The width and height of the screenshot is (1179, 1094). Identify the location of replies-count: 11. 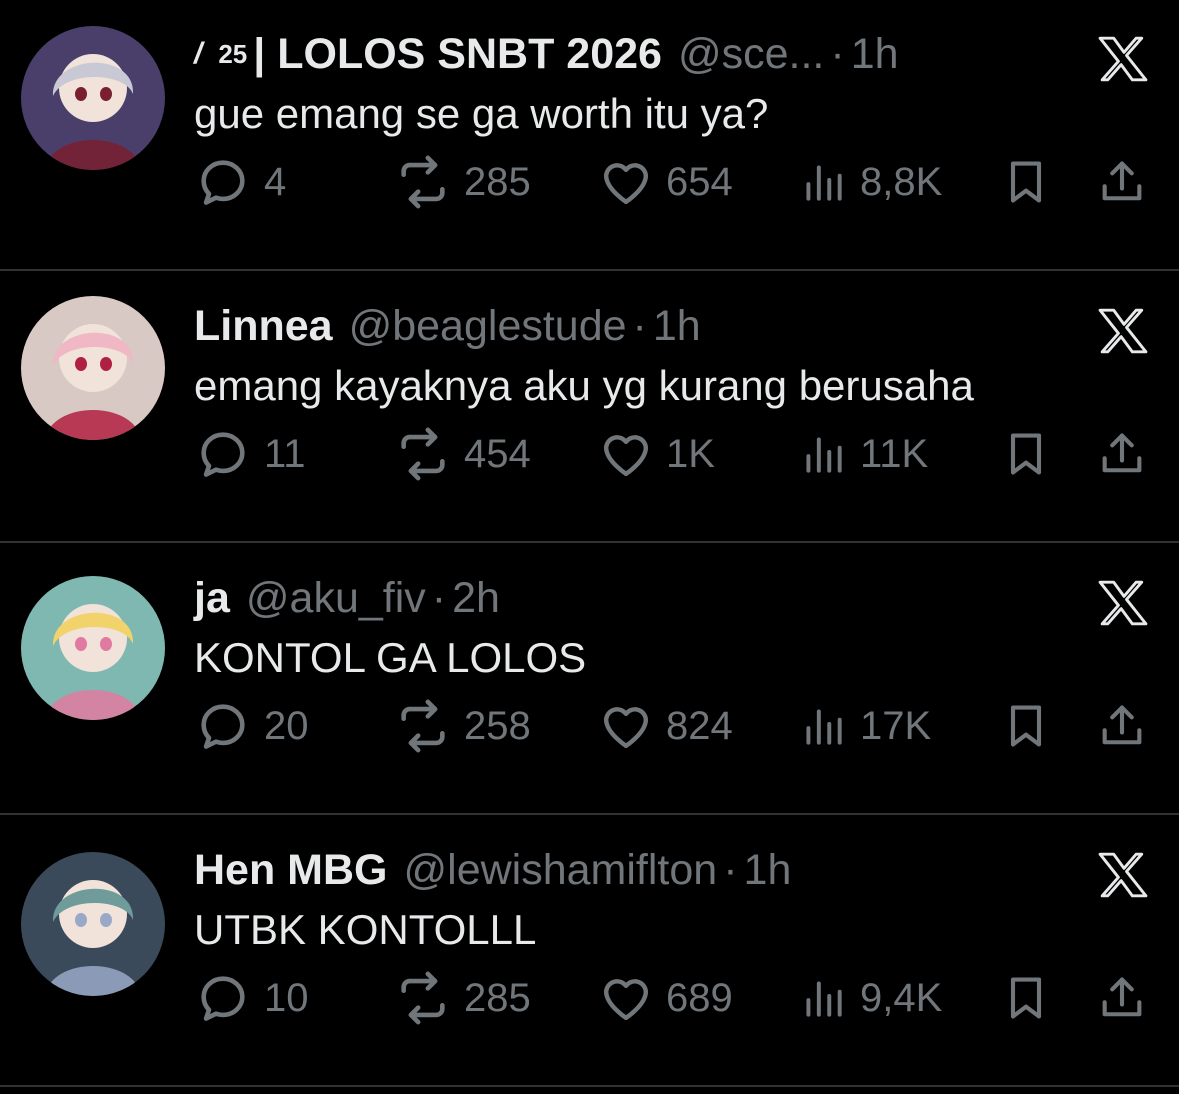
(285, 453).